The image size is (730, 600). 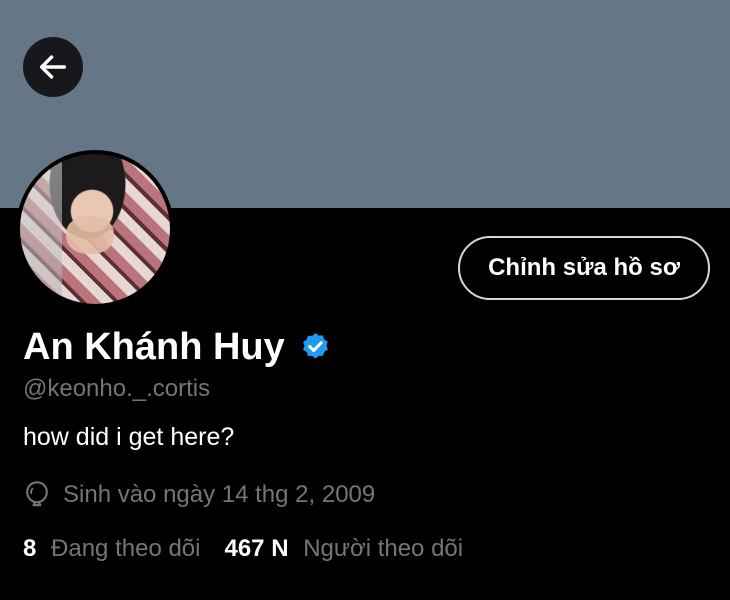 I want to click on display-name: An Khánh Huy, so click(x=154, y=347).